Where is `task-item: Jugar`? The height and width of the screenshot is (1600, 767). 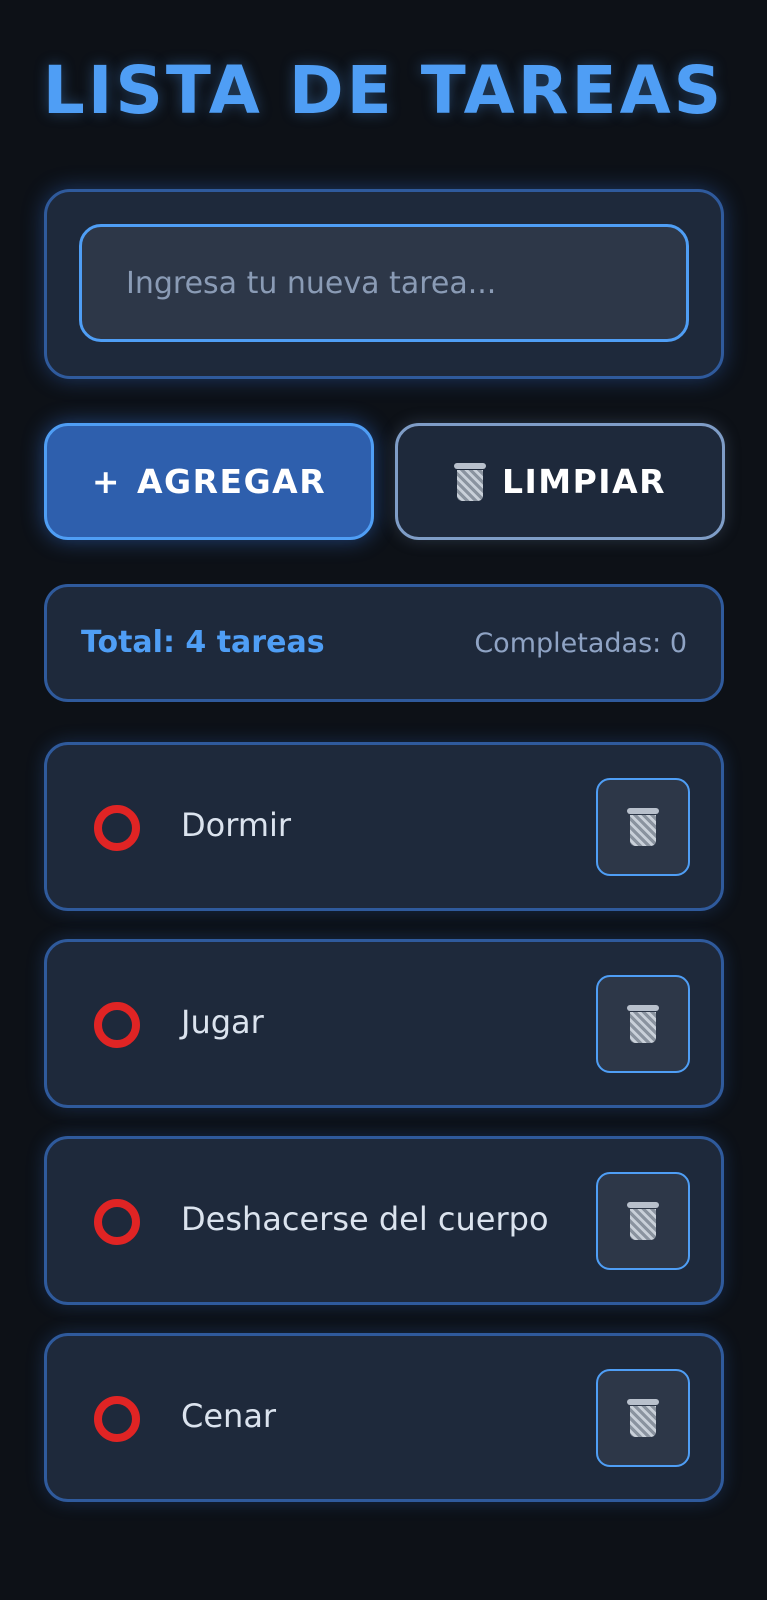
task-item: Jugar is located at coordinates (384, 1023).